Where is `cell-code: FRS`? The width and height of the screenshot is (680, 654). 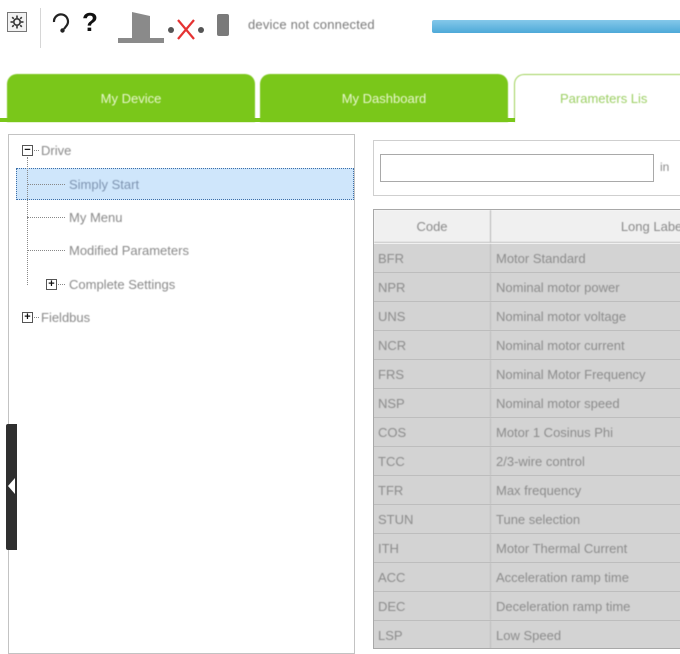
cell-code: FRS is located at coordinates (432, 374).